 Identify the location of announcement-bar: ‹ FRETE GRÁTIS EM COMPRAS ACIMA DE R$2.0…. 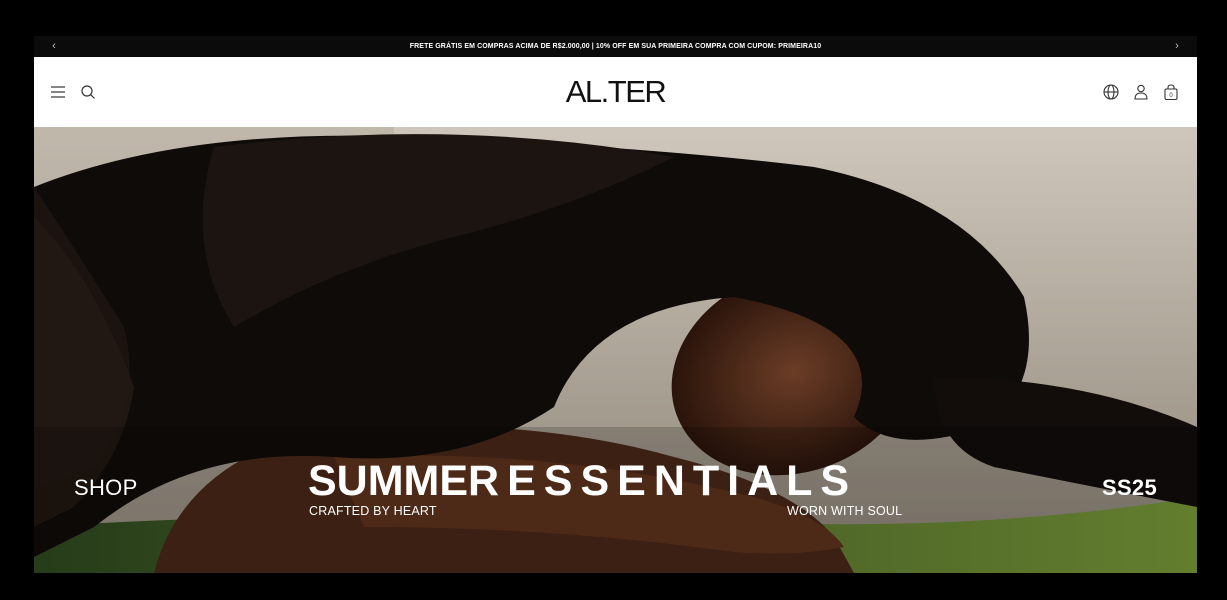
(615, 46).